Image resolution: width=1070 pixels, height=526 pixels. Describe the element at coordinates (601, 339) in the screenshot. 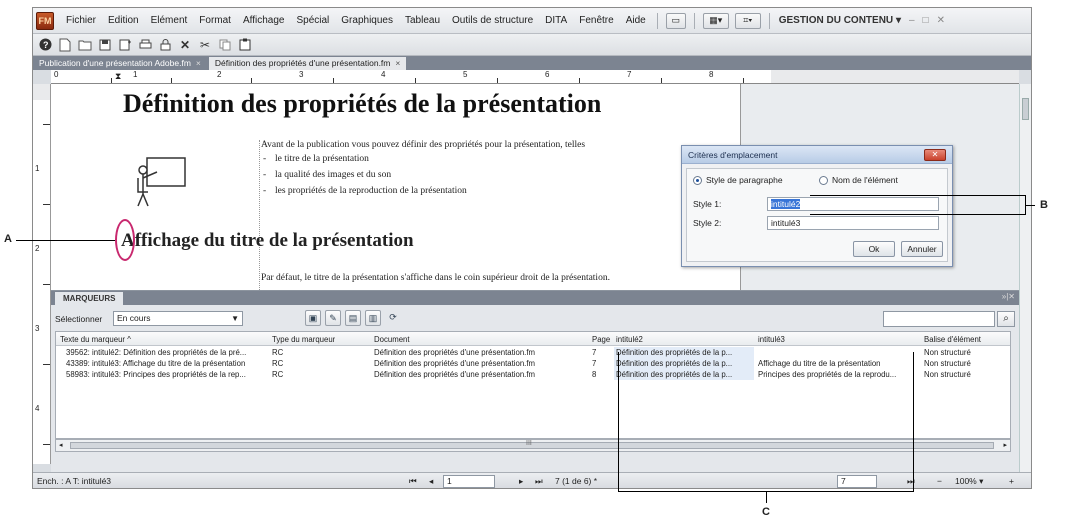

I see `column-header-page: Page` at that location.